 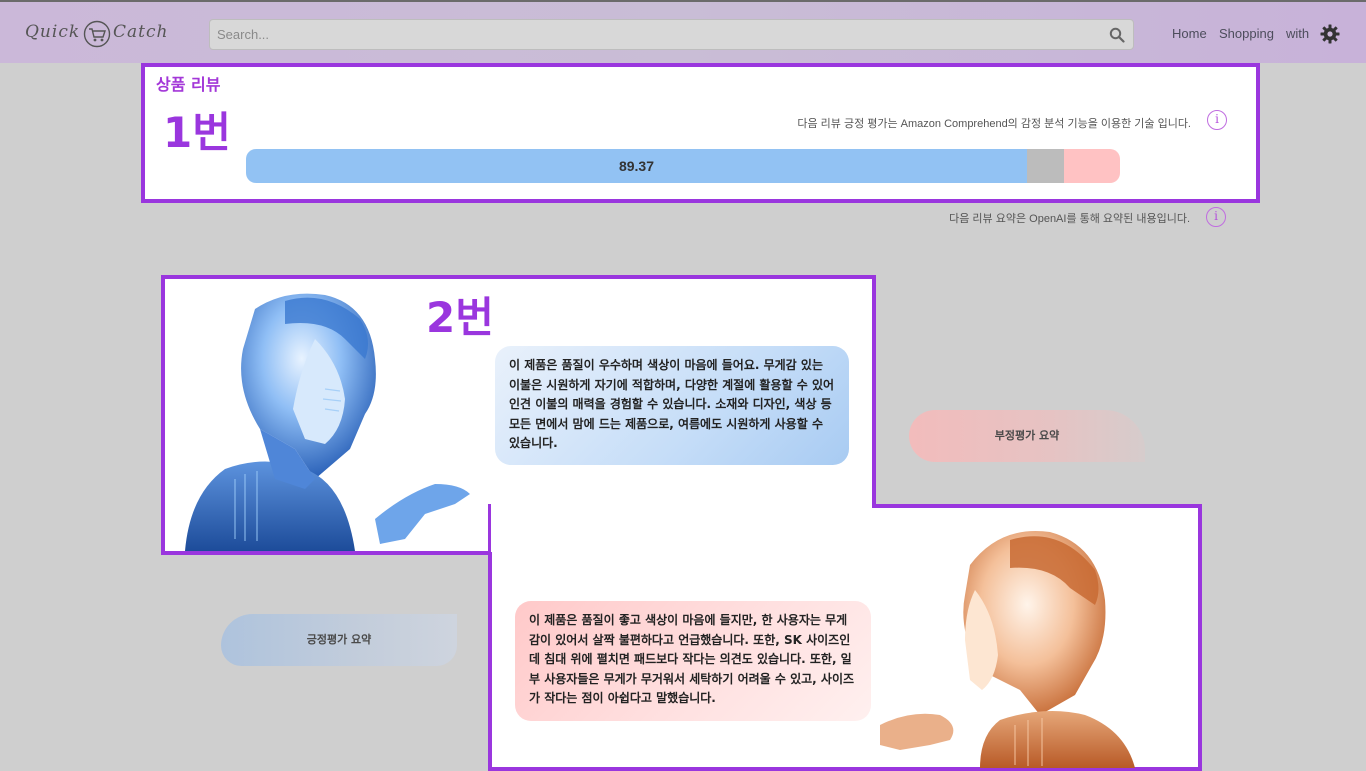 I want to click on settings-gear-icon, so click(x=1330, y=34).